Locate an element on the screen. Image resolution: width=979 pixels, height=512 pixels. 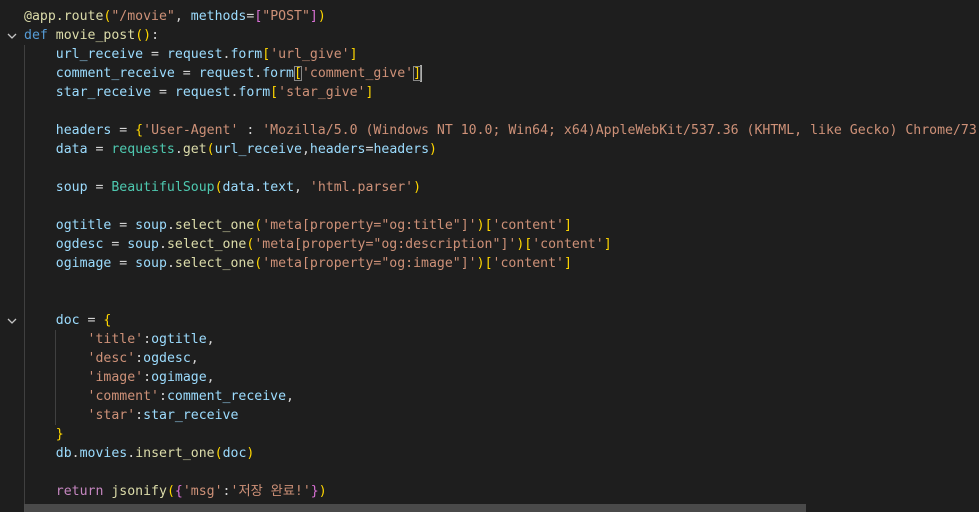
token: doc is located at coordinates (67, 320).